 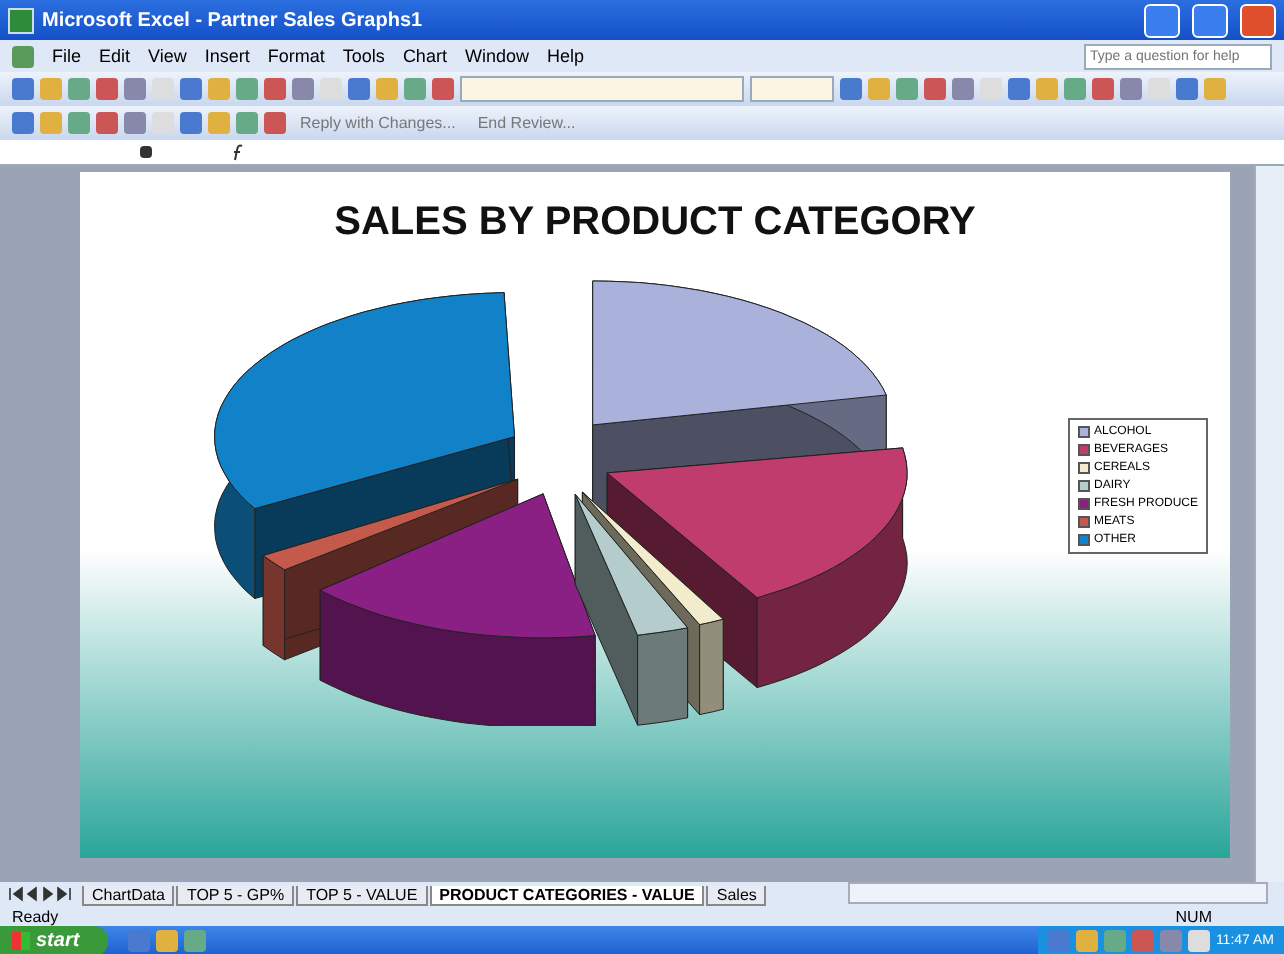 I want to click on window-title: Microsoft Excel - Partner Sales Graphs1, so click(x=232, y=20).